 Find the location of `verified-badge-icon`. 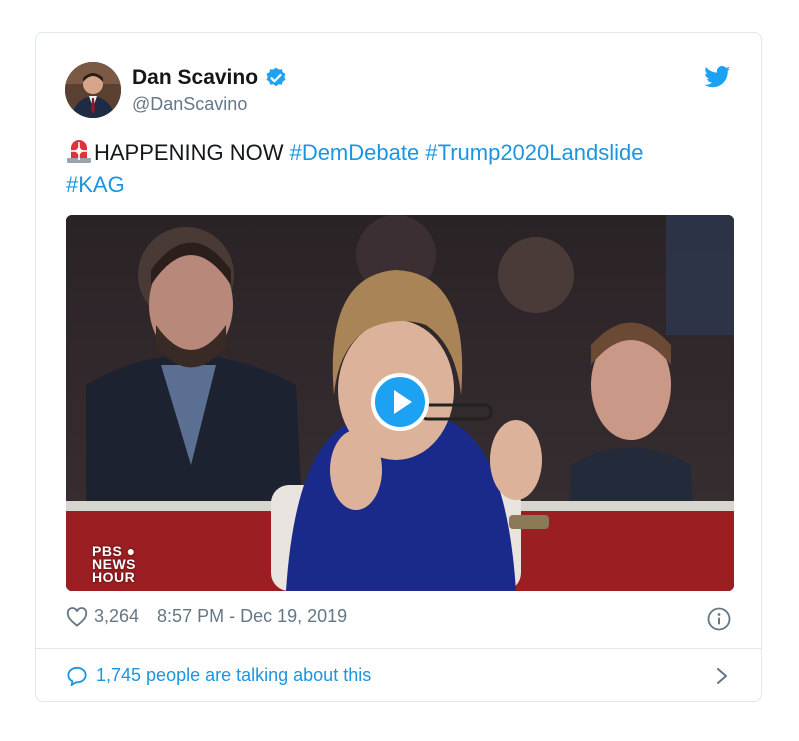

verified-badge-icon is located at coordinates (276, 77).